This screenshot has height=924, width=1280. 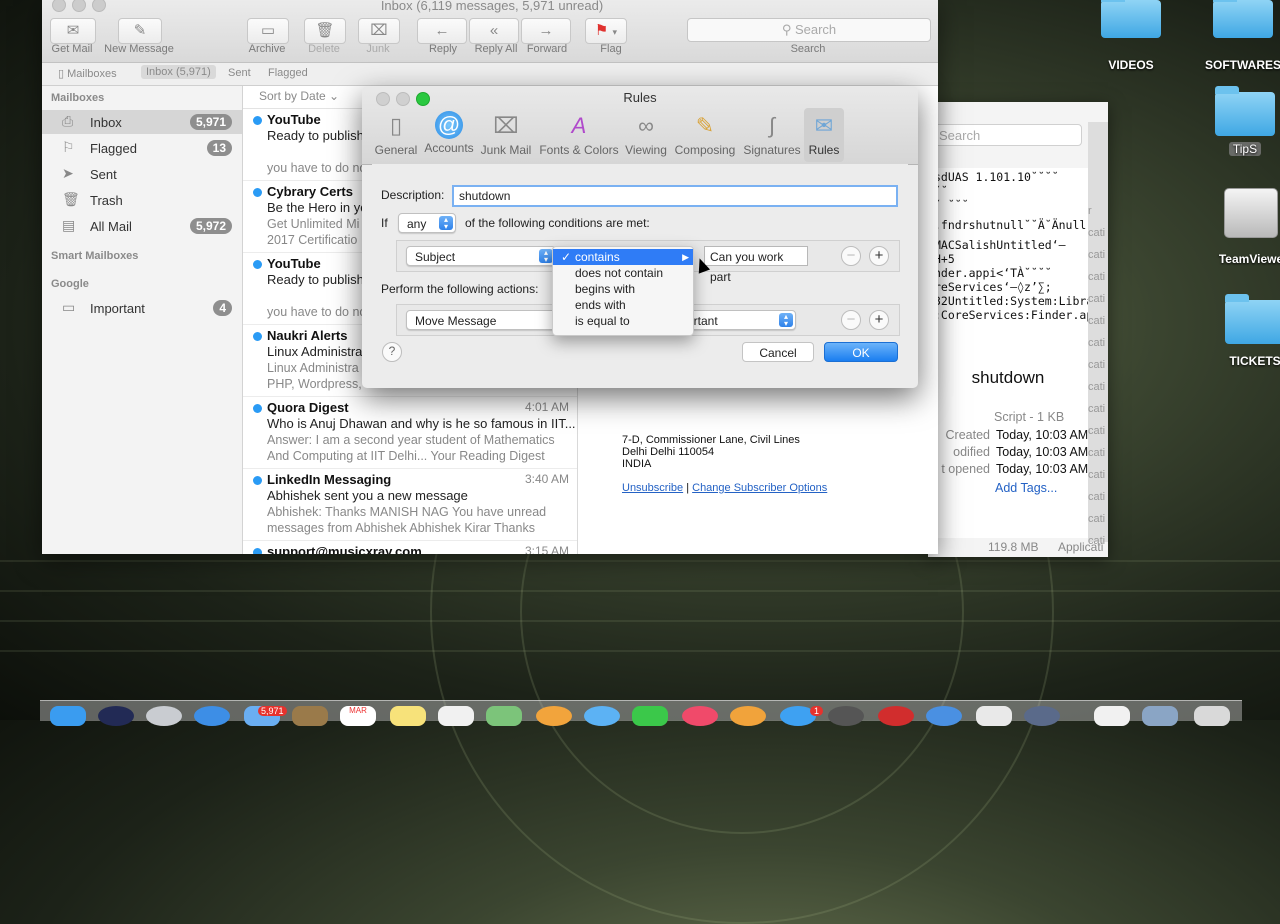 I want to click on contacts-dock-icon, so click(x=310, y=716).